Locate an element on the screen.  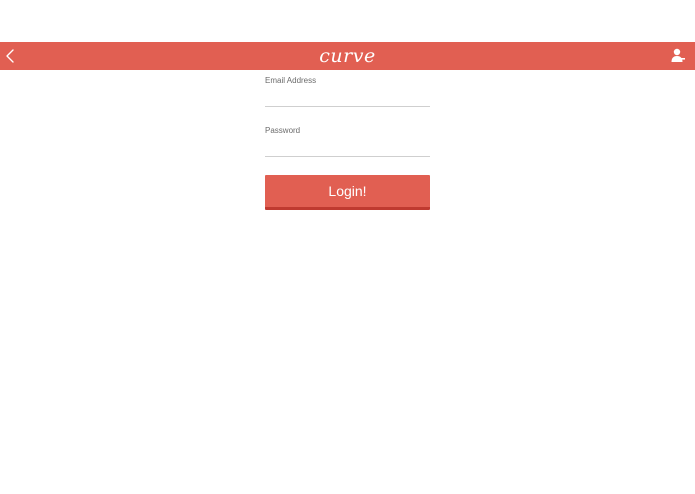
top-navbar: curve is located at coordinates (347, 56).